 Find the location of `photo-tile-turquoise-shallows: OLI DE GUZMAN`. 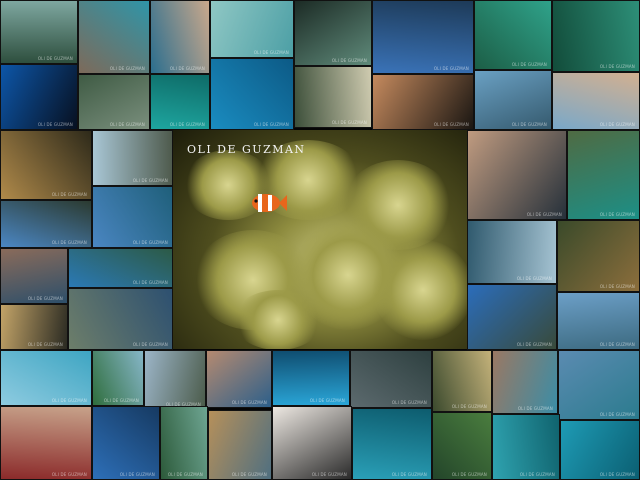

photo-tile-turquoise-shallows: OLI DE GUZMAN is located at coordinates (180, 102).